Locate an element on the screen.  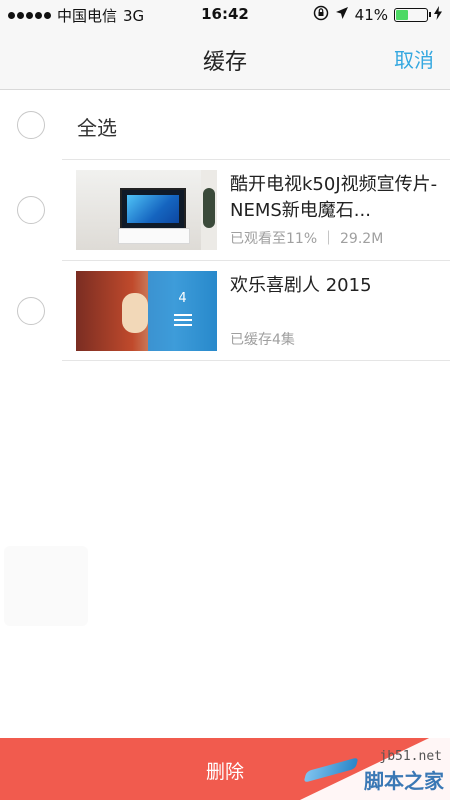
charging-bolt-icon is located at coordinates (438, 15).